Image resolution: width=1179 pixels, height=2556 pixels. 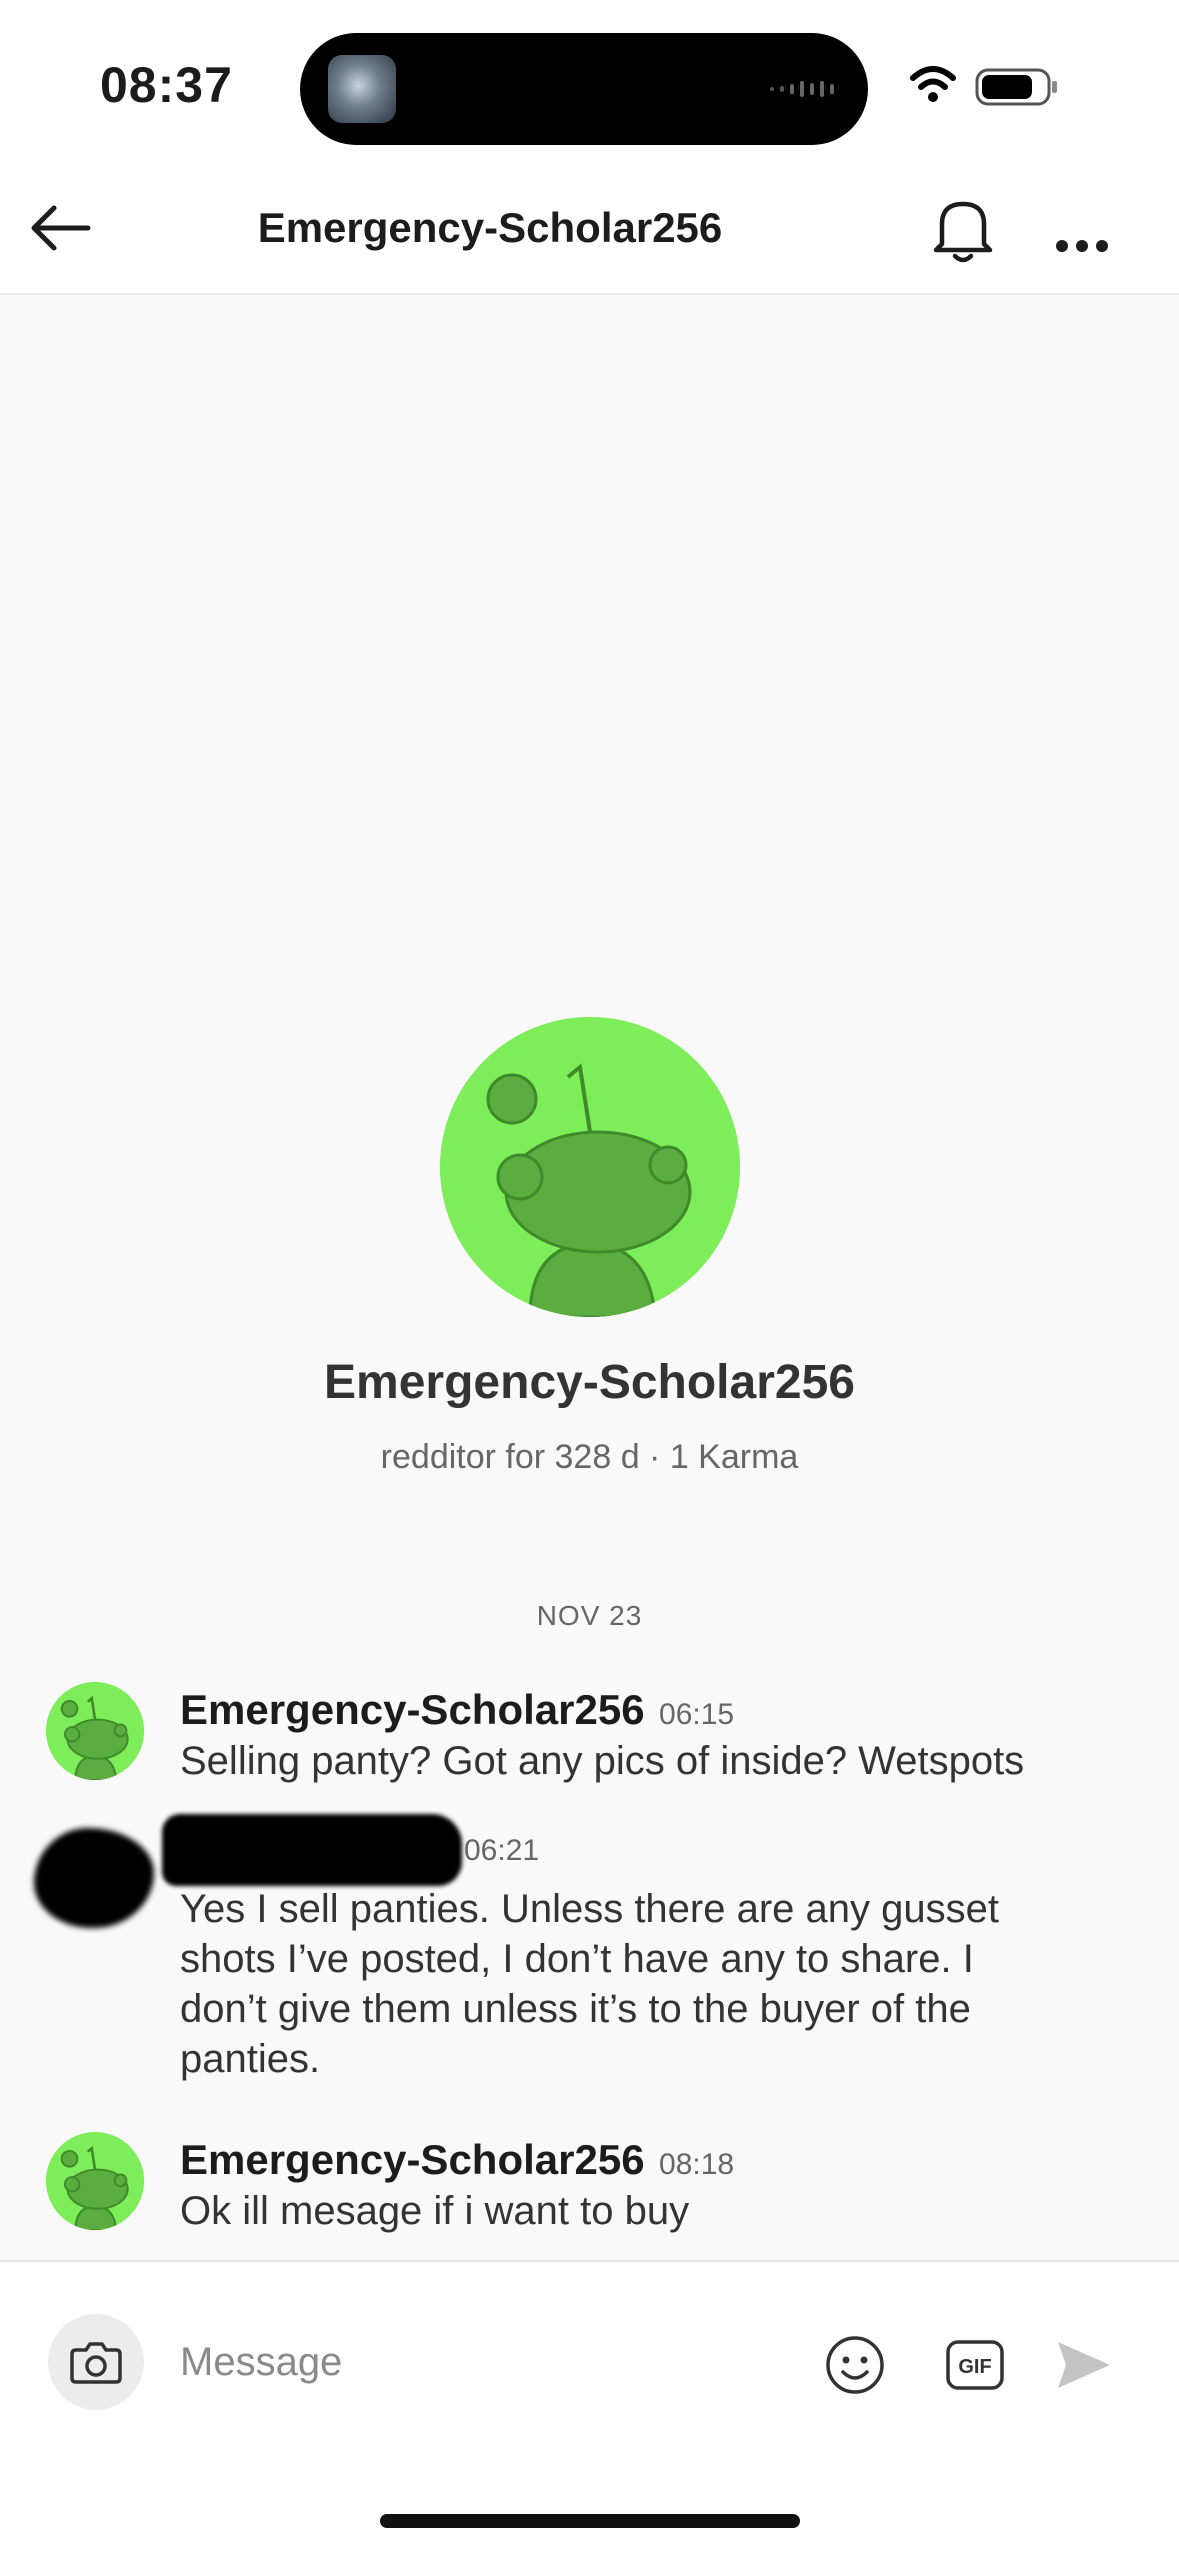 What do you see at coordinates (362, 89) in the screenshot?
I see `now-playing-artwork` at bounding box center [362, 89].